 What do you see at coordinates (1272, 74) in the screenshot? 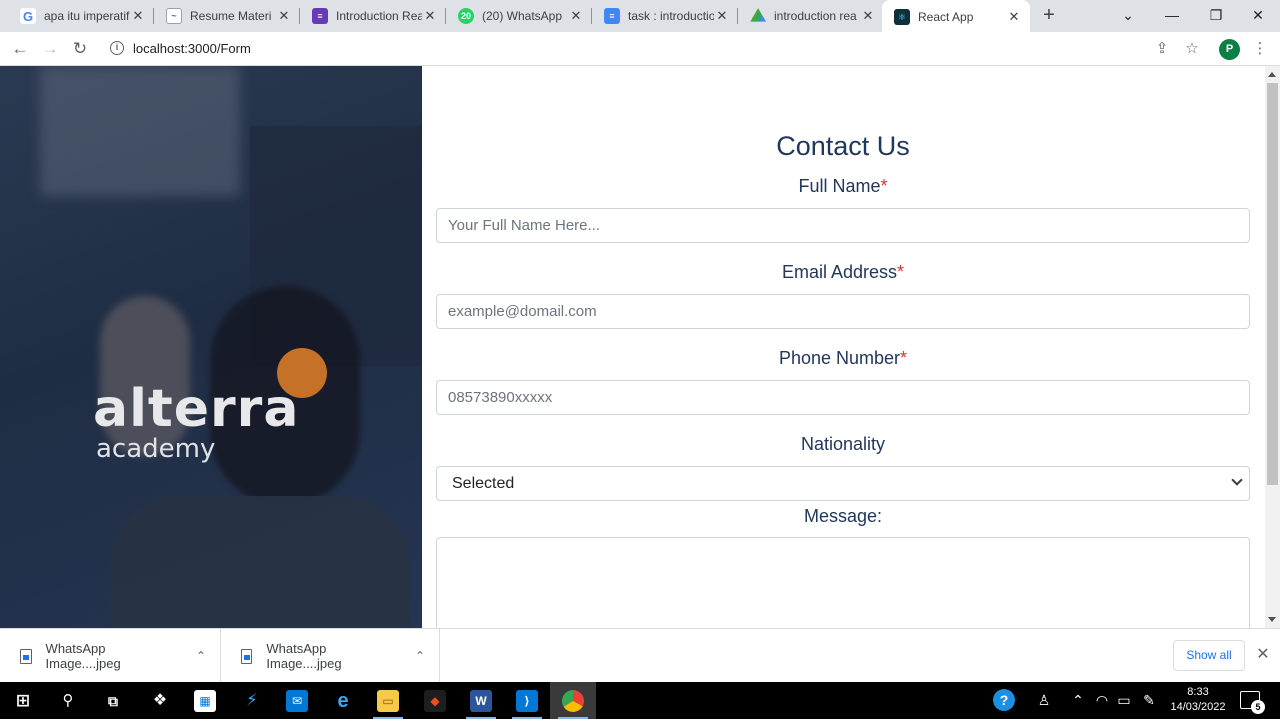
I see `scroll-up-icon` at bounding box center [1272, 74].